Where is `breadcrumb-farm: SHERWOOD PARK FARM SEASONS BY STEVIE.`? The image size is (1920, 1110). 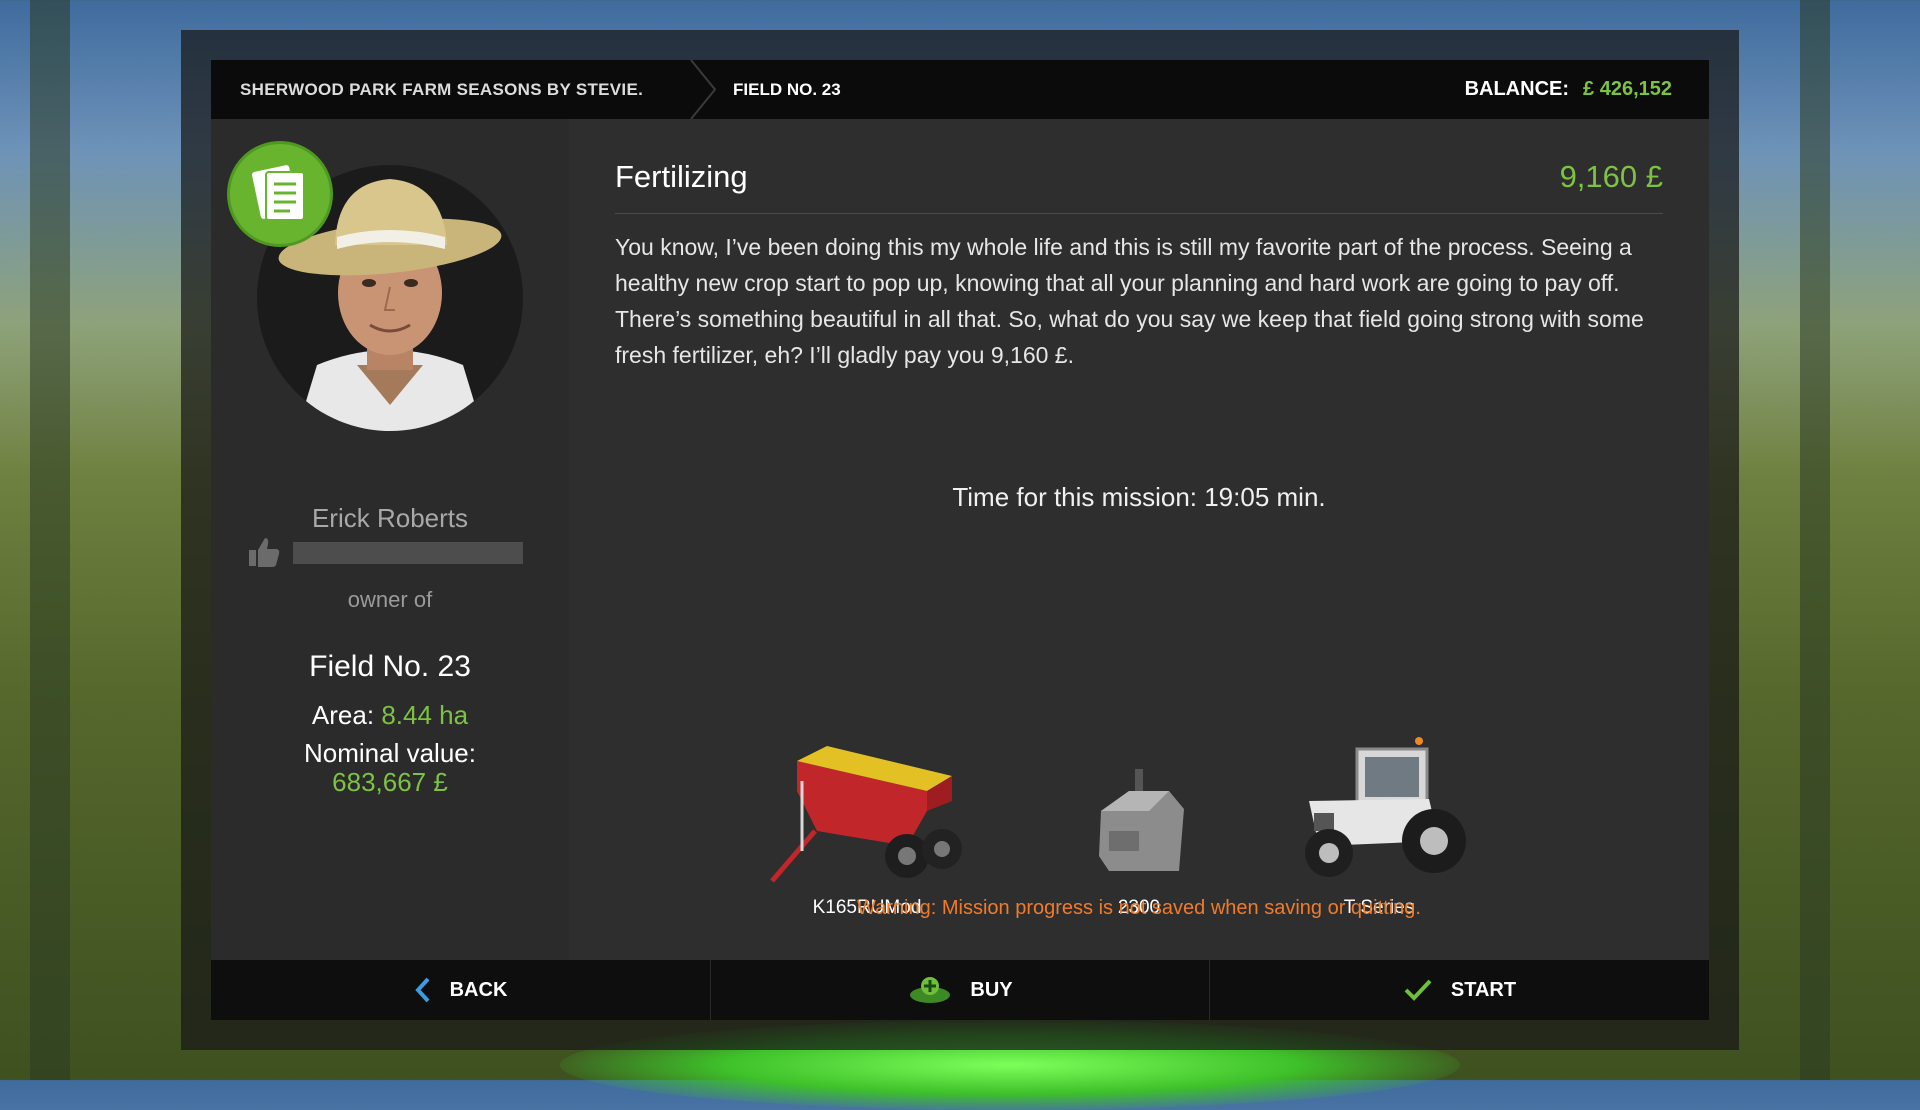 breadcrumb-farm: SHERWOOD PARK FARM SEASONS BY STEVIE. is located at coordinates (442, 89).